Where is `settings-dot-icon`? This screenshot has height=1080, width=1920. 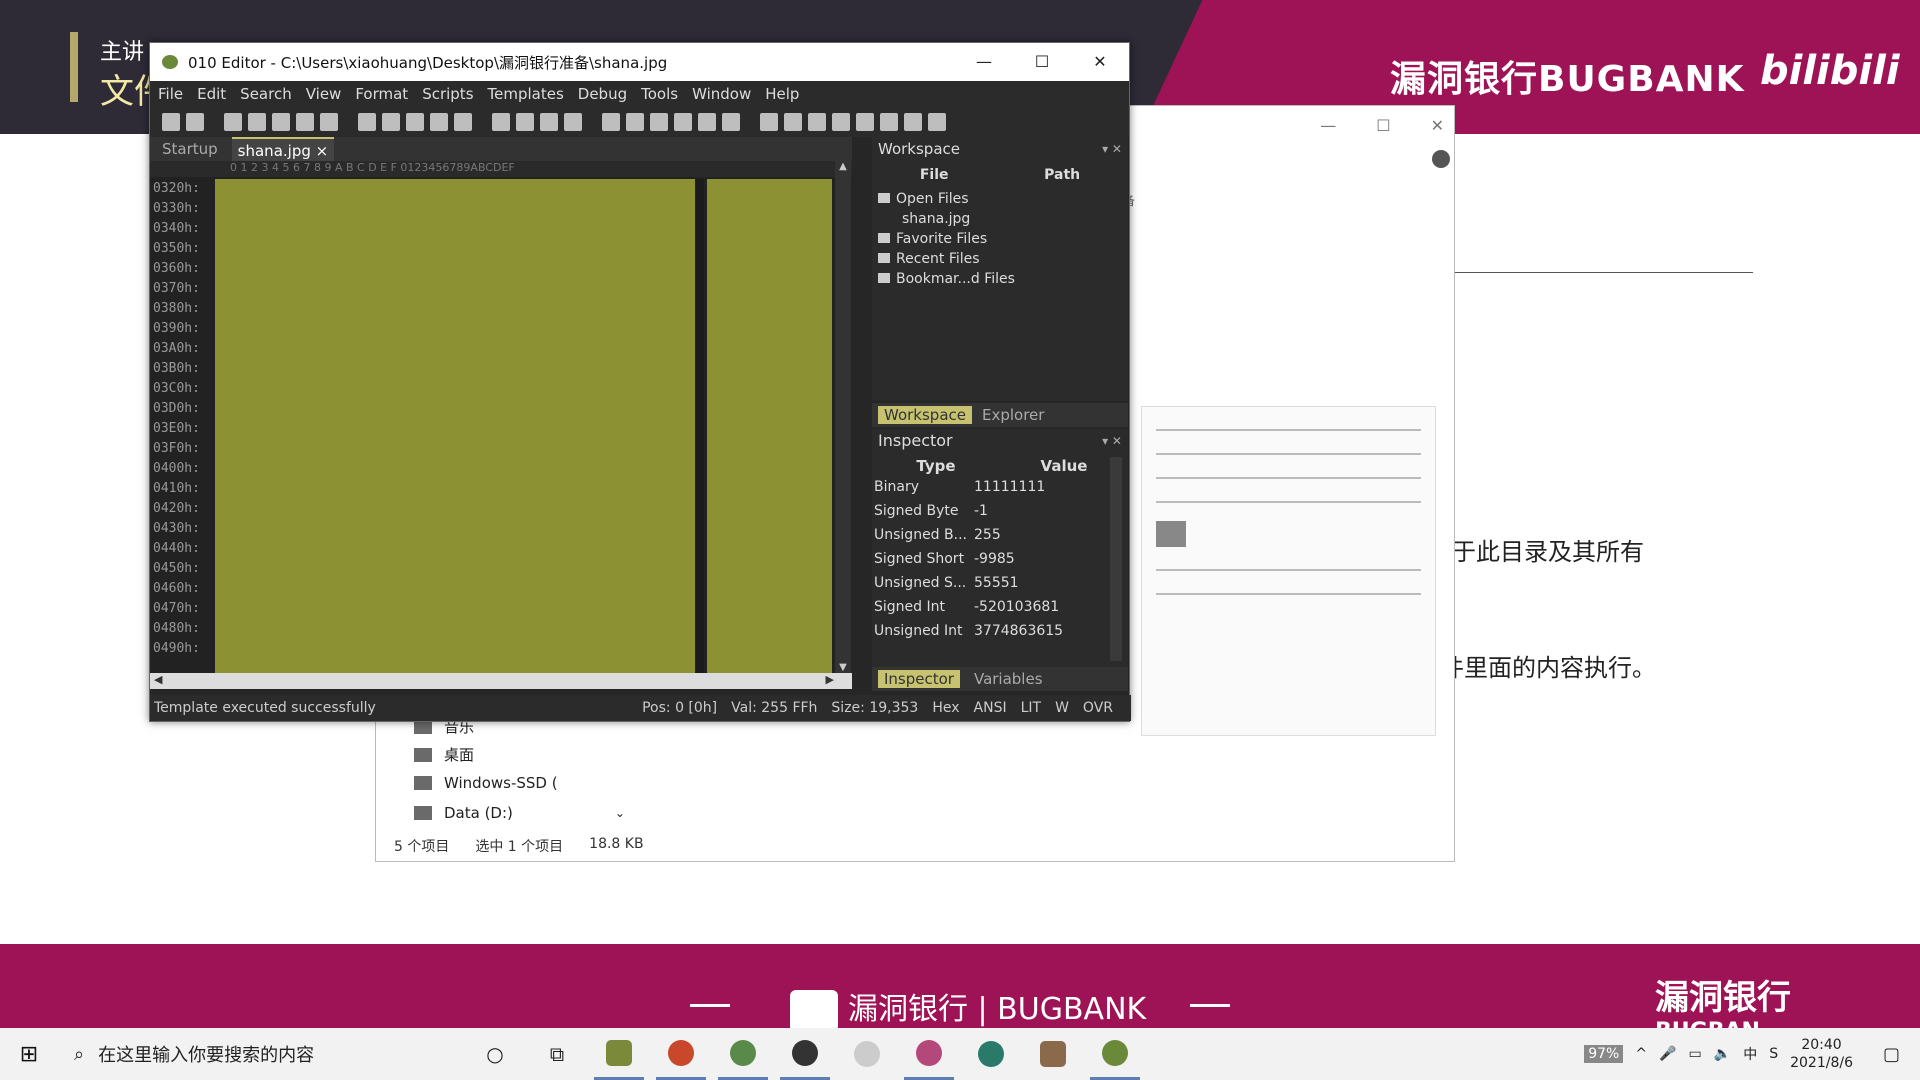 settings-dot-icon is located at coordinates (1441, 159).